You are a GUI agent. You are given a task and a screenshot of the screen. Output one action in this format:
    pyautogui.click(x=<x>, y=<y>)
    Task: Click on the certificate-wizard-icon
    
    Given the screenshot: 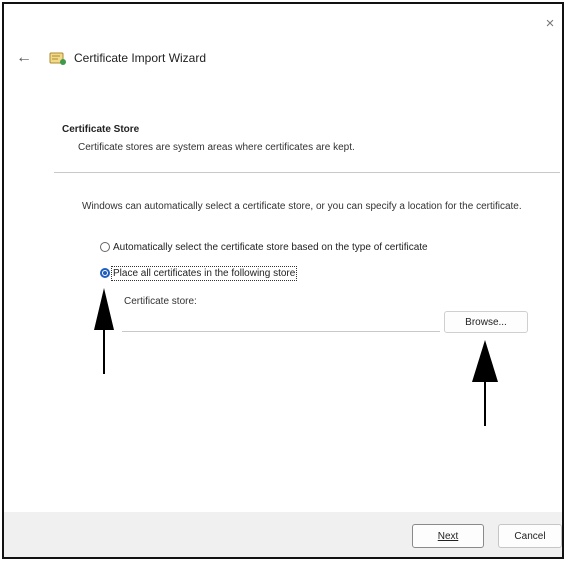 What is the action you would take?
    pyautogui.click(x=57, y=58)
    